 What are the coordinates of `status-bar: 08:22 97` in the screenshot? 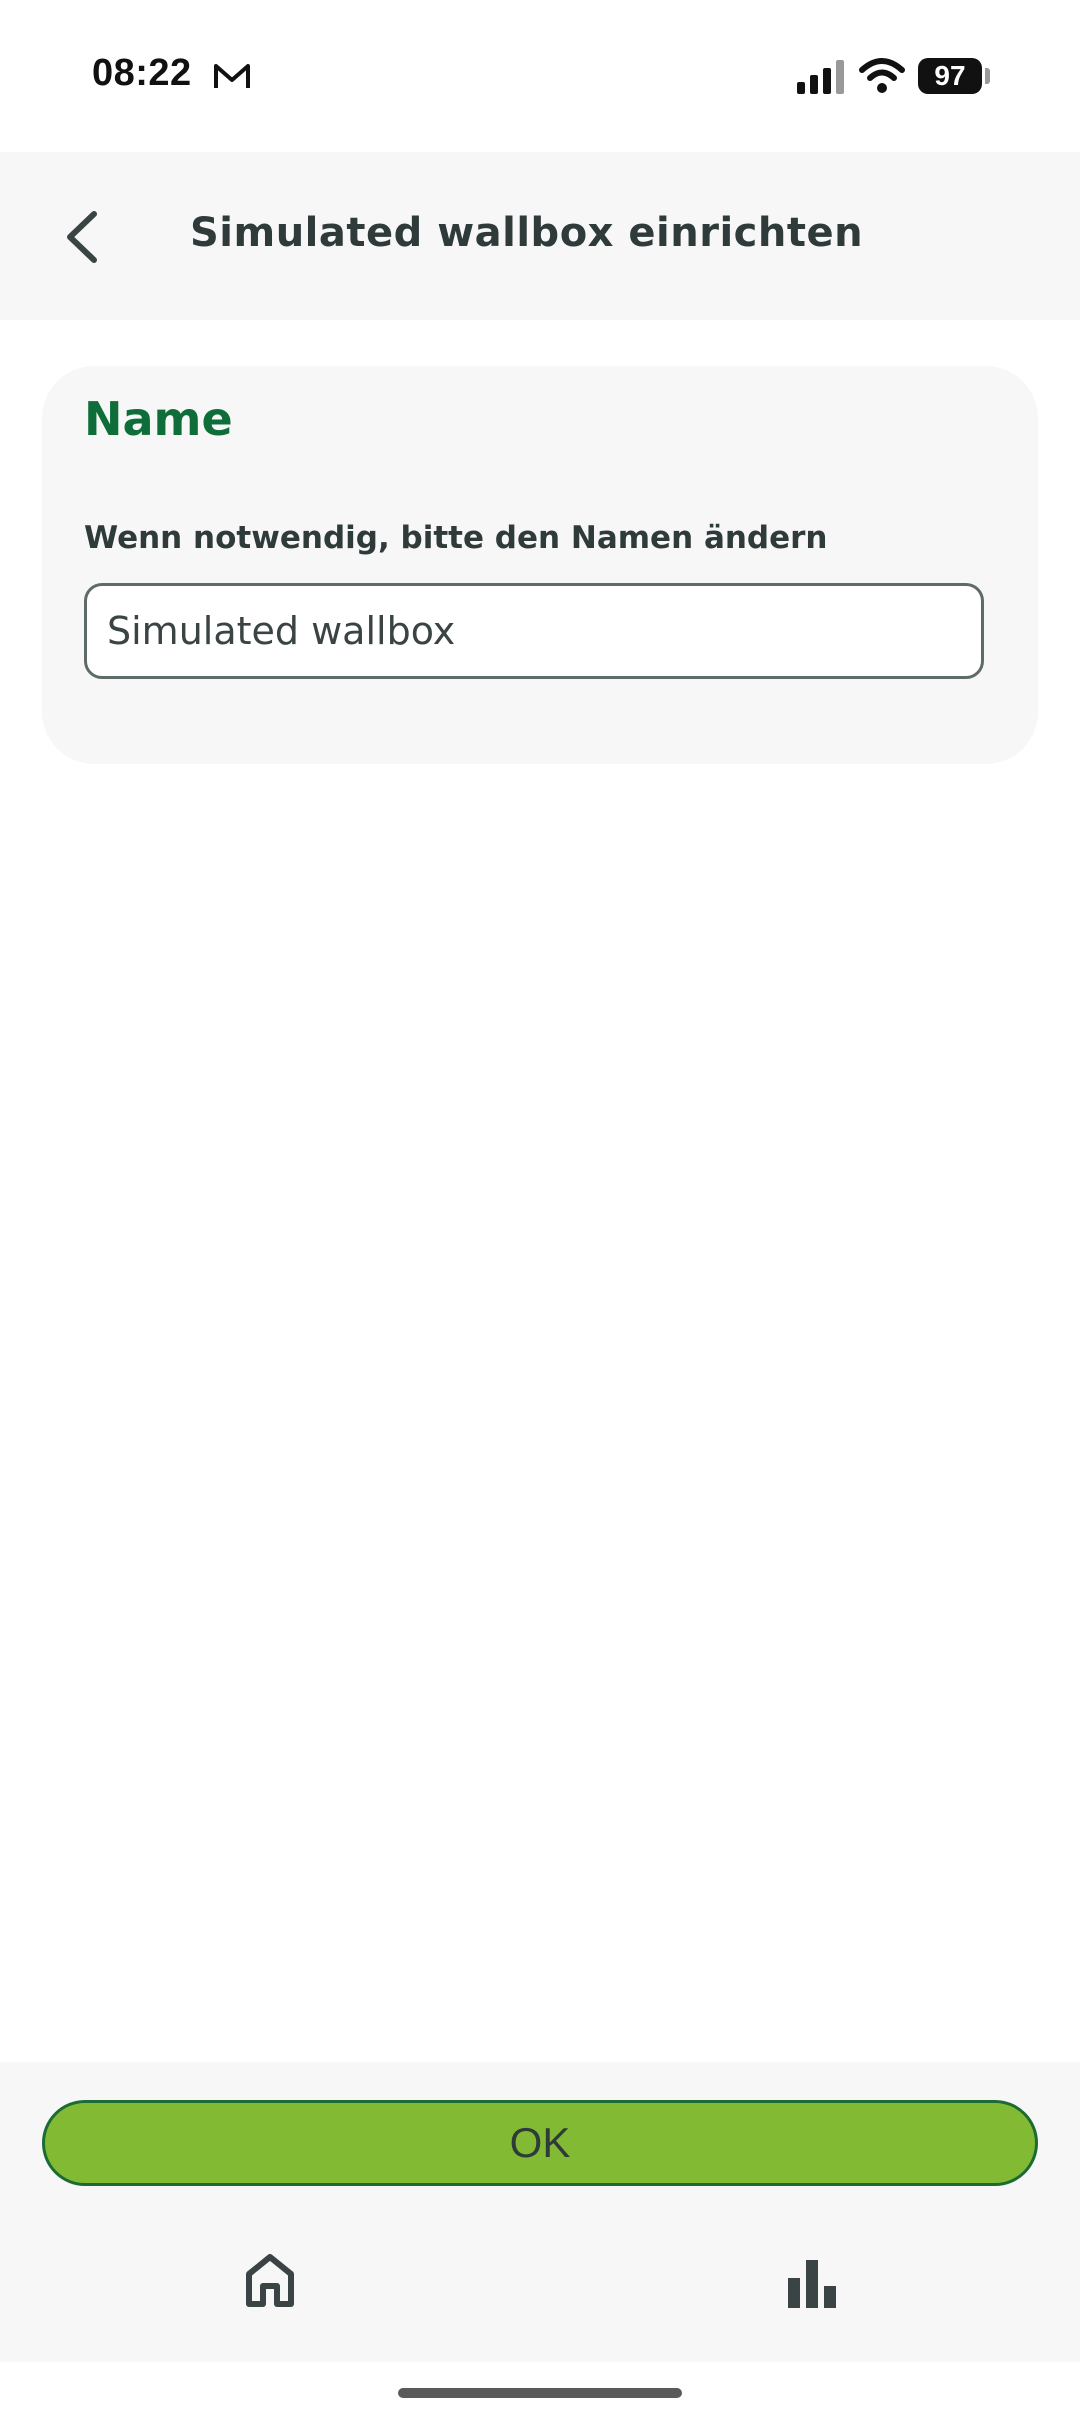 It's located at (540, 76).